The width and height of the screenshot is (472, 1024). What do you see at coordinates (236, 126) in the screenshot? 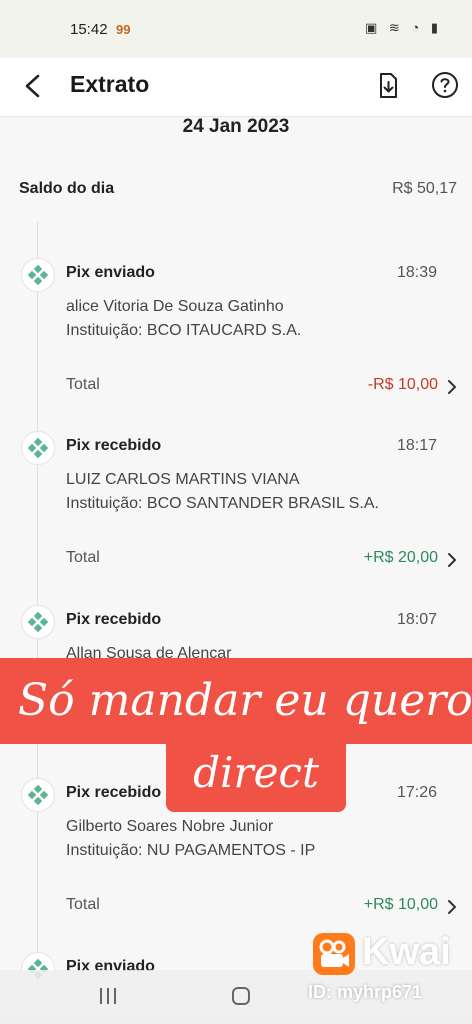
I see `date-header: 24 Jan 2023` at bounding box center [236, 126].